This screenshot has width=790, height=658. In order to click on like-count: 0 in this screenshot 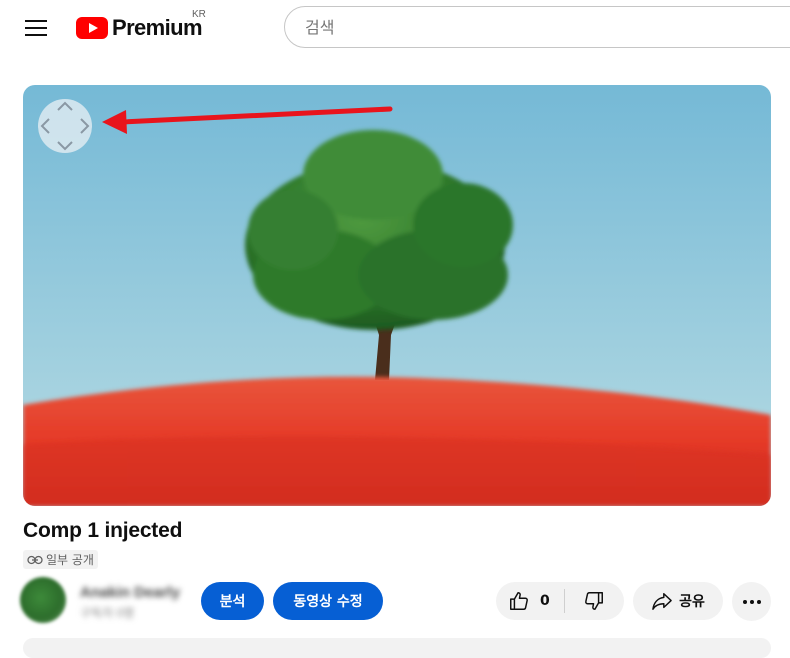, I will do `click(545, 601)`.